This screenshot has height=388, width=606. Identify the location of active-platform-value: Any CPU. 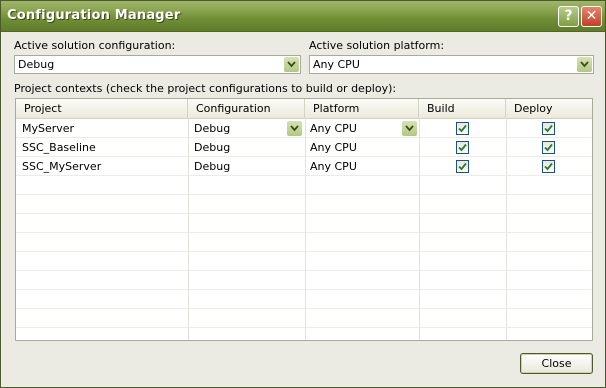
(336, 64).